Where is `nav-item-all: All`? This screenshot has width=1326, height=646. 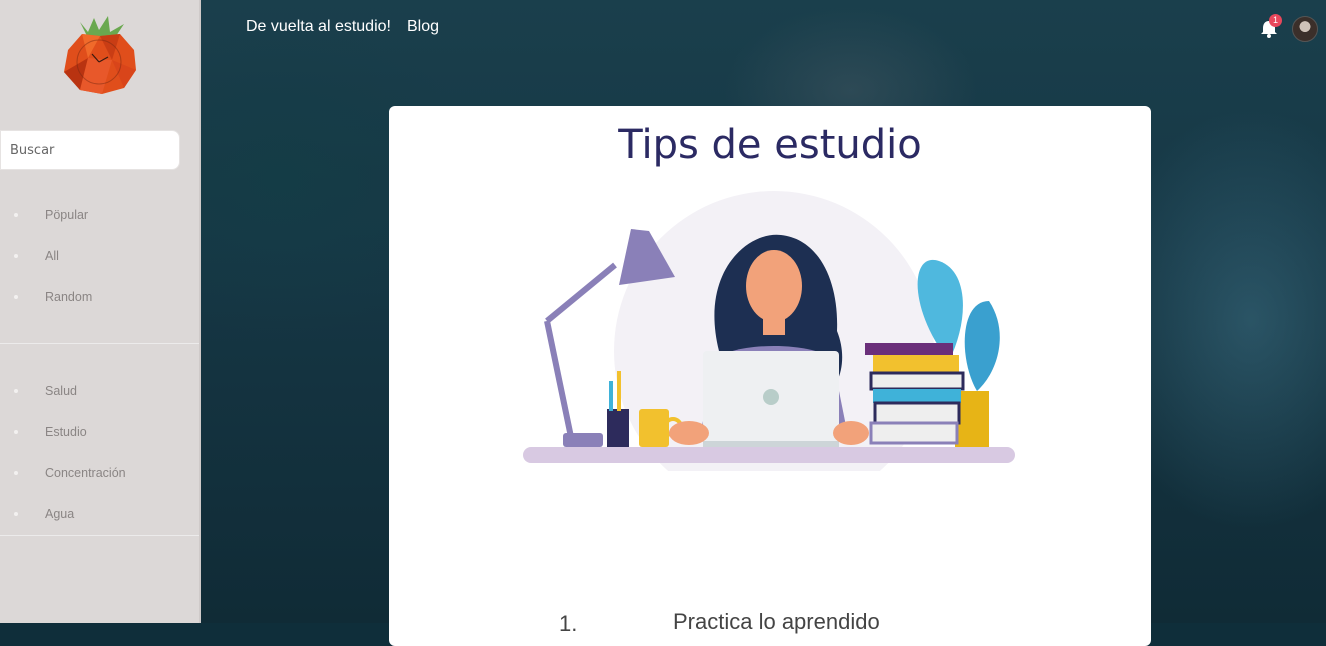
nav-item-all: All is located at coordinates (99, 255).